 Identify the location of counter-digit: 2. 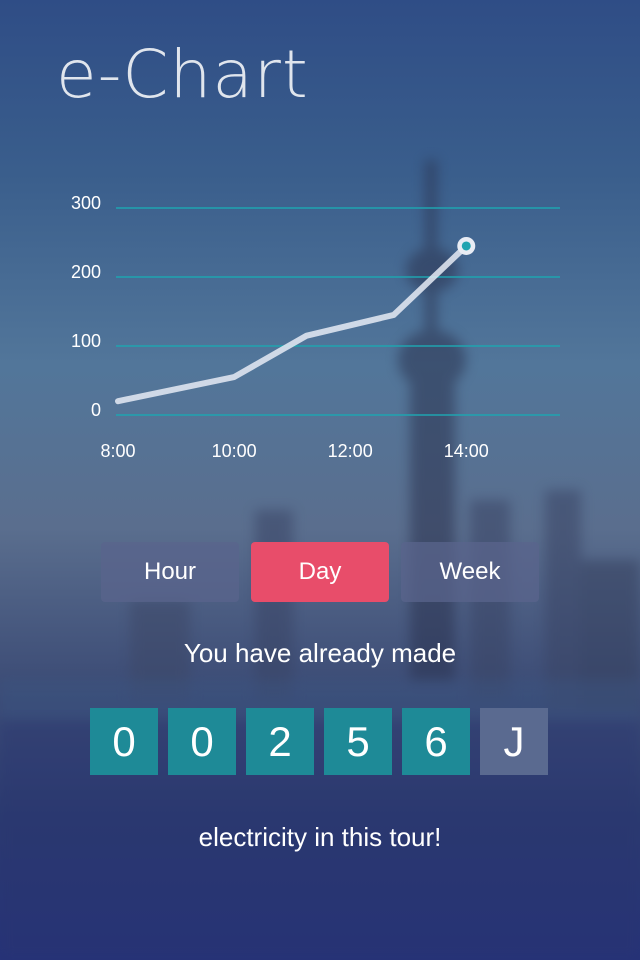
(280, 741).